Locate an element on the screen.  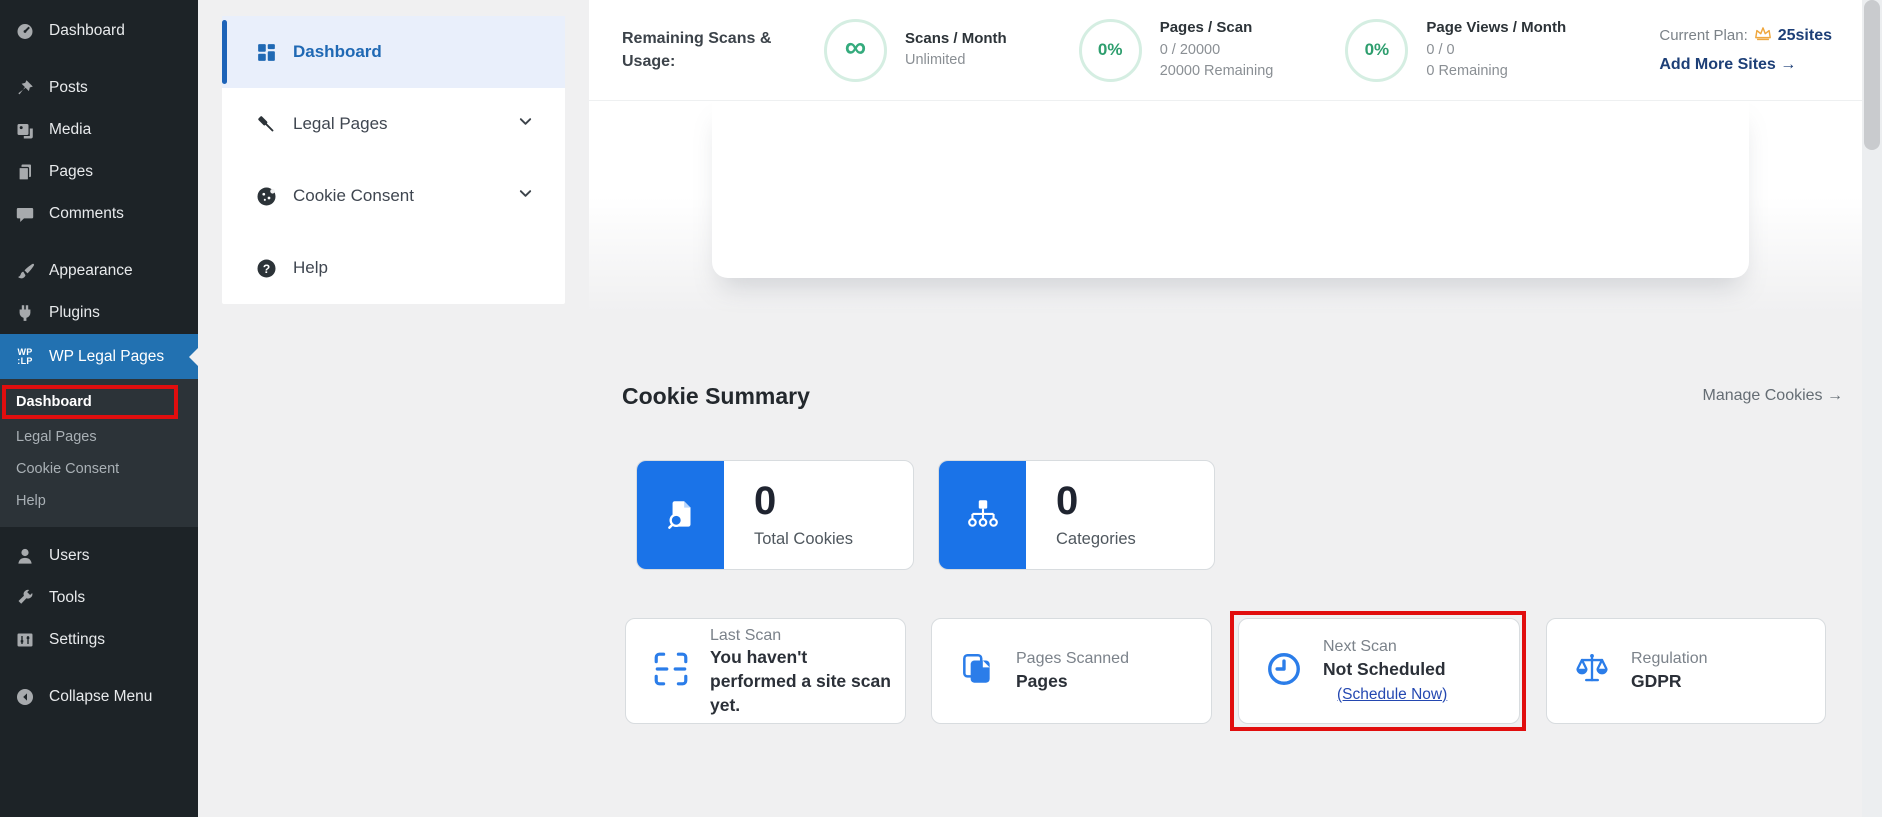
sidebar-item-wp-legal-pages: WP:LP WP Legal Pages is located at coordinates (99, 356).